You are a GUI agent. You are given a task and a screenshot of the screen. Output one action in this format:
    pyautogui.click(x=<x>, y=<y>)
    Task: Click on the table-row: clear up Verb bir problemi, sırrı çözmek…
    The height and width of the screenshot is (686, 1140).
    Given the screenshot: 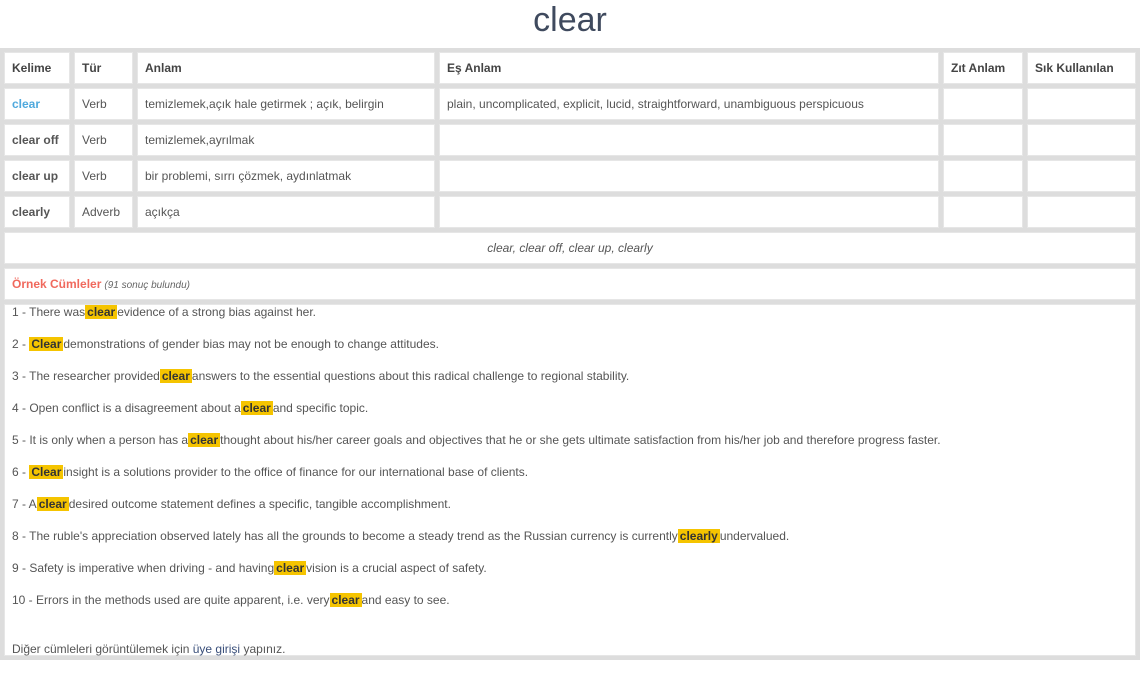 What is the action you would take?
    pyautogui.click(x=570, y=176)
    